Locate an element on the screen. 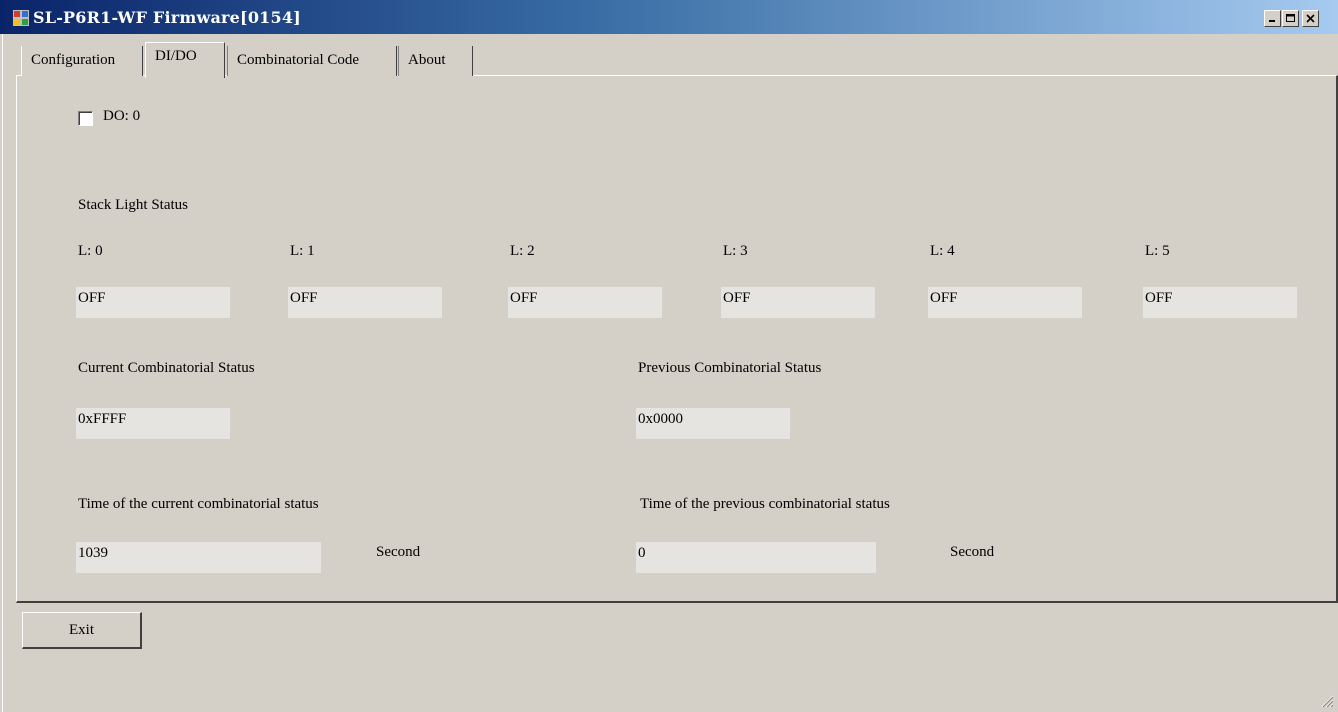 This screenshot has width=1338, height=712. maximize-icon is located at coordinates (1290, 18).